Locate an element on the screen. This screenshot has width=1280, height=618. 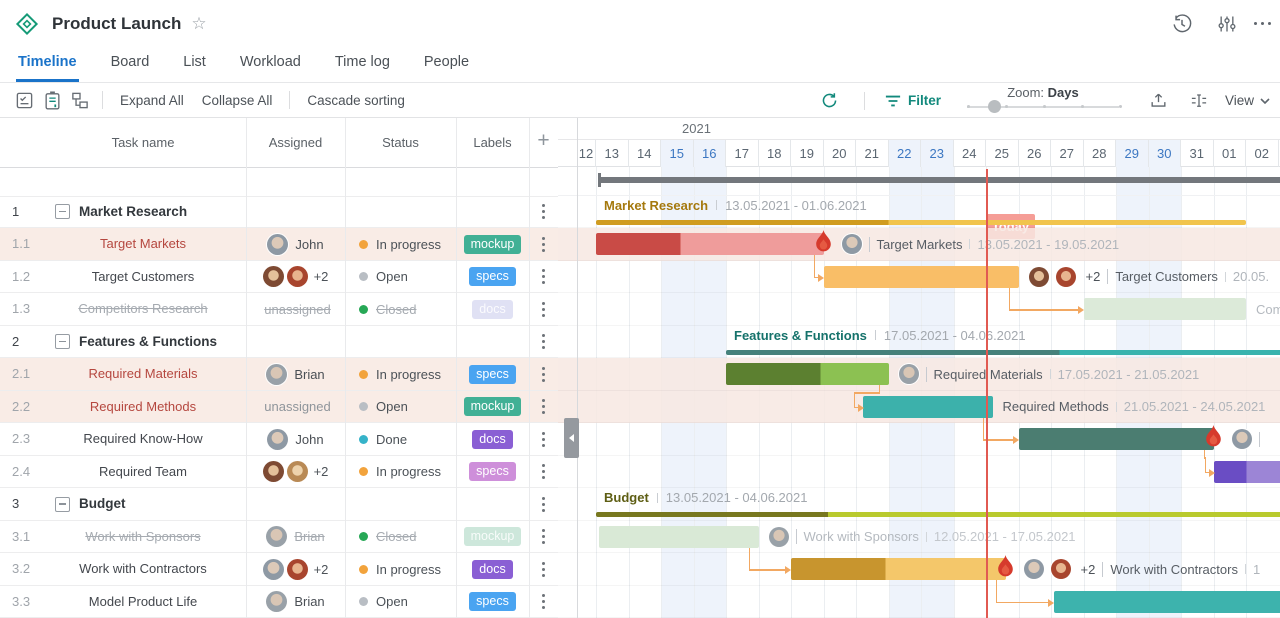
table-row: 1.1 Target Markets John In progress mockup is located at coordinates (279, 244).